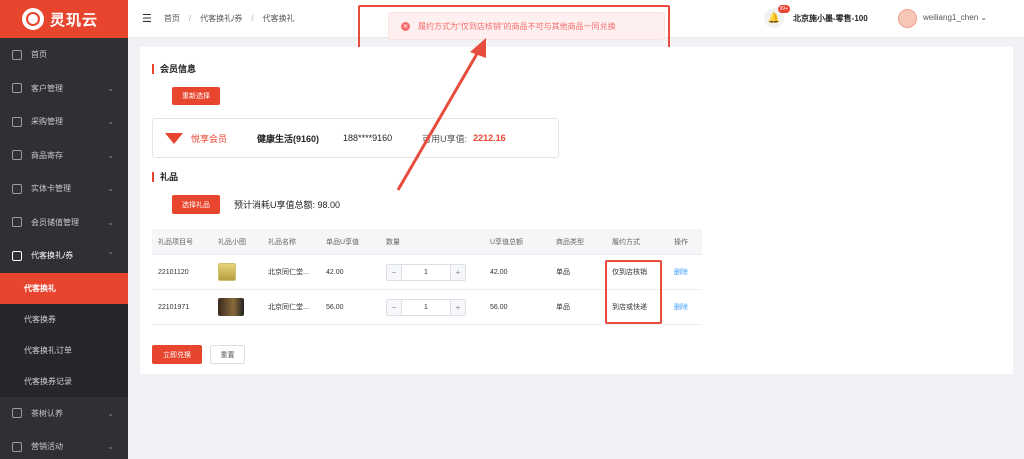 Image resolution: width=1024 pixels, height=459 pixels. I want to click on box-icon, so click(17, 155).